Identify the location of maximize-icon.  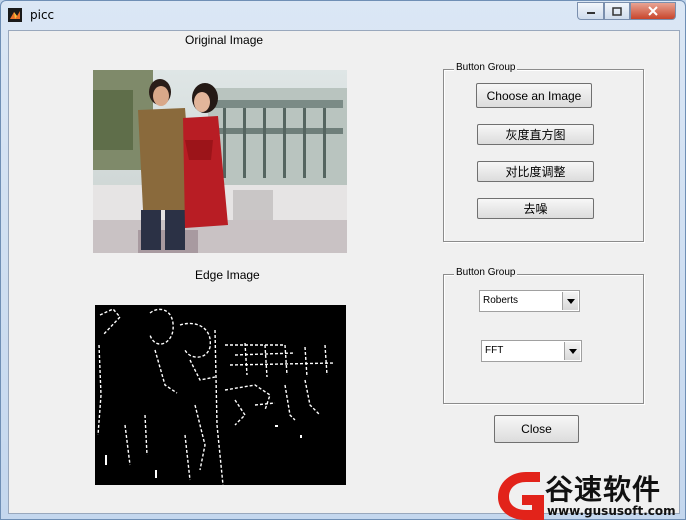
(617, 11).